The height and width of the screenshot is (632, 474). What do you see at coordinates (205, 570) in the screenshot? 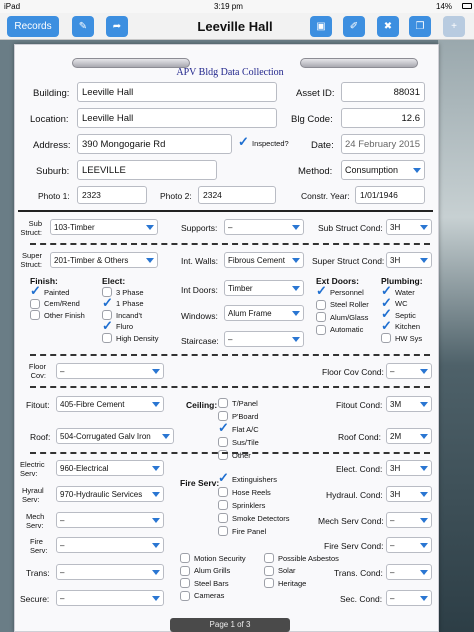
I see `checkbox-security-a-1: Alum Grills` at bounding box center [205, 570].